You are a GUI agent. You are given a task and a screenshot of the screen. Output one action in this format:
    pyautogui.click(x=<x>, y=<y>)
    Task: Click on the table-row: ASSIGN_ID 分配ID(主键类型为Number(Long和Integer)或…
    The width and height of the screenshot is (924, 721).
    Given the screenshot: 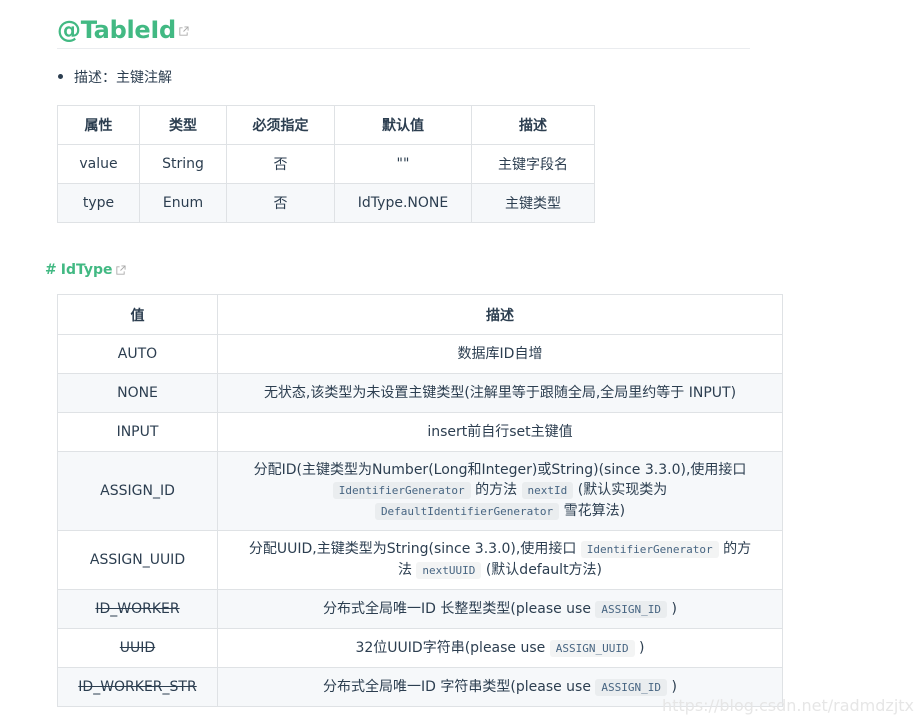 What is the action you would take?
    pyautogui.click(x=420, y=491)
    